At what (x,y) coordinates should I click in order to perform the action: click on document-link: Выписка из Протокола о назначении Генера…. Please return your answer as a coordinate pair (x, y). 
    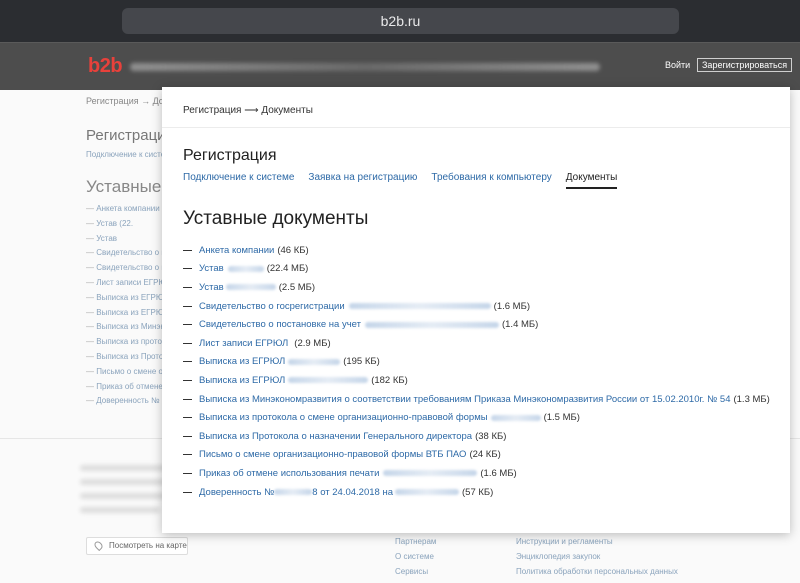
    Looking at the image, I should click on (335, 436).